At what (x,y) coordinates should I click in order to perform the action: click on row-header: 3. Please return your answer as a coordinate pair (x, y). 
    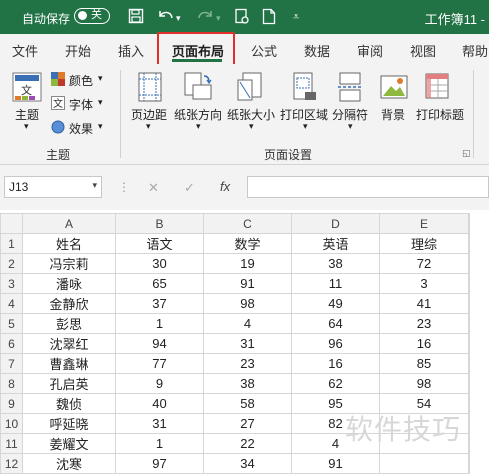
    Looking at the image, I should click on (11, 283).